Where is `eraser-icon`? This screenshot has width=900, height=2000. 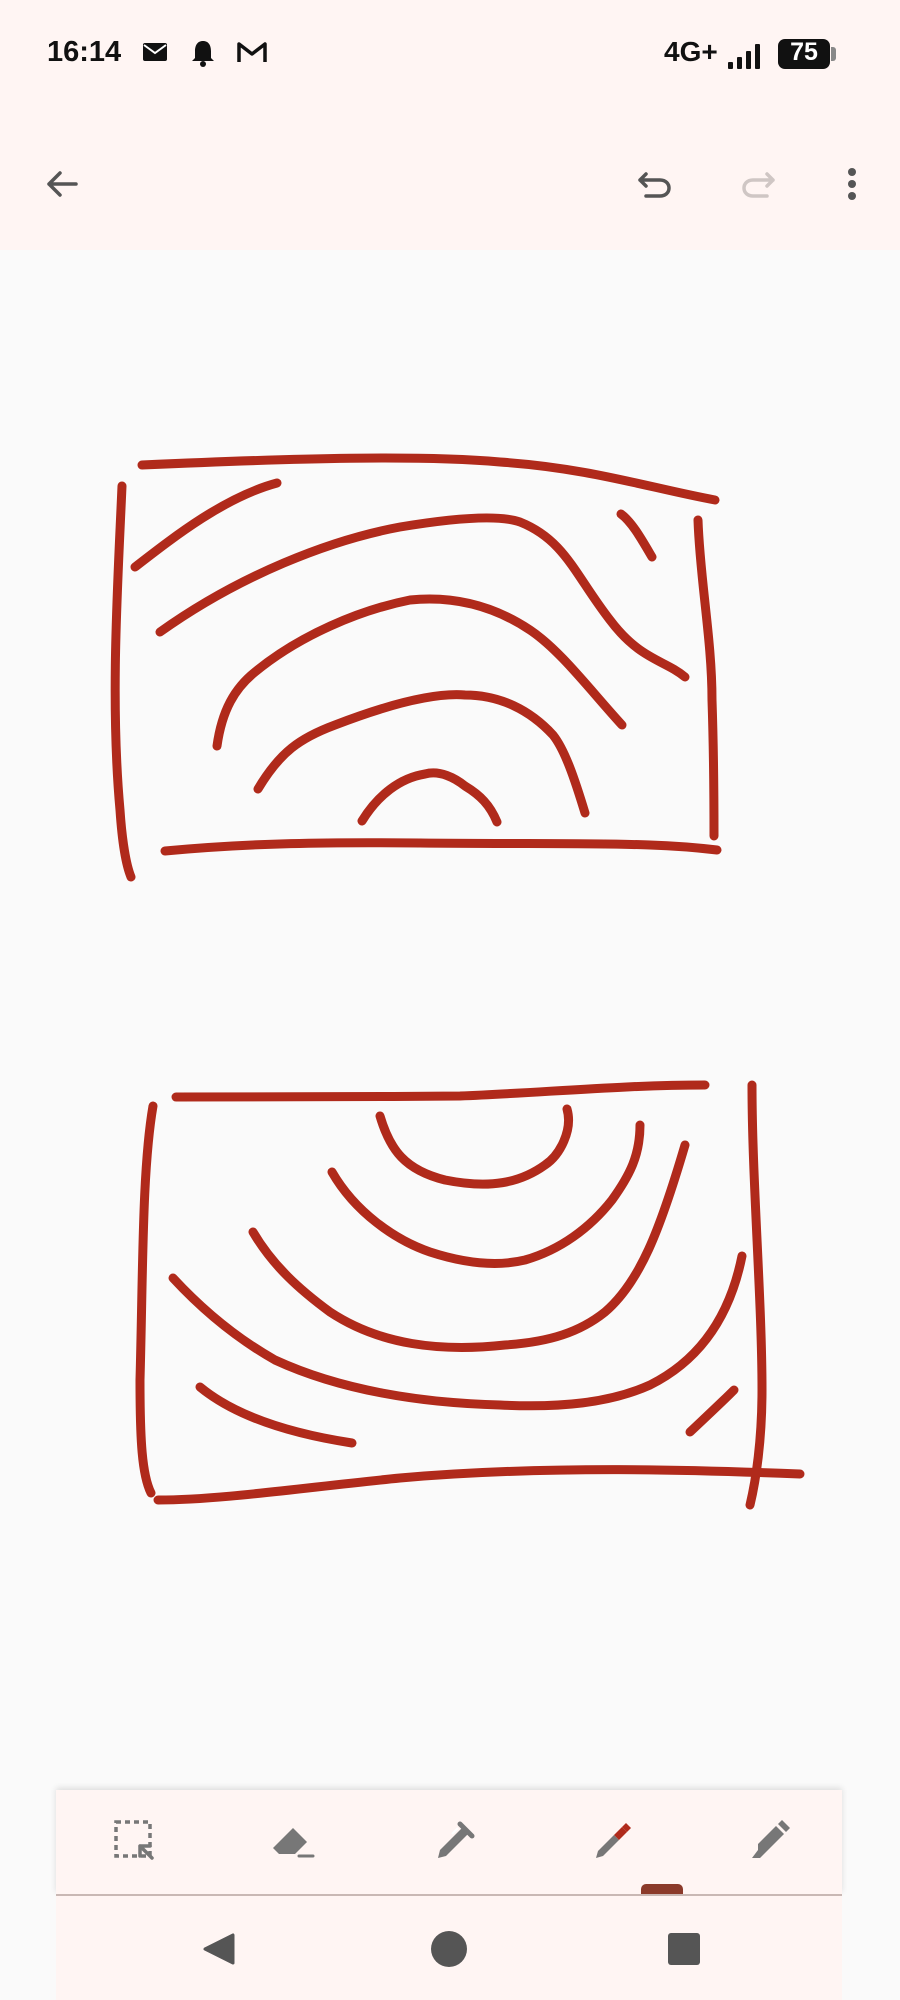
eraser-icon is located at coordinates (293, 1840).